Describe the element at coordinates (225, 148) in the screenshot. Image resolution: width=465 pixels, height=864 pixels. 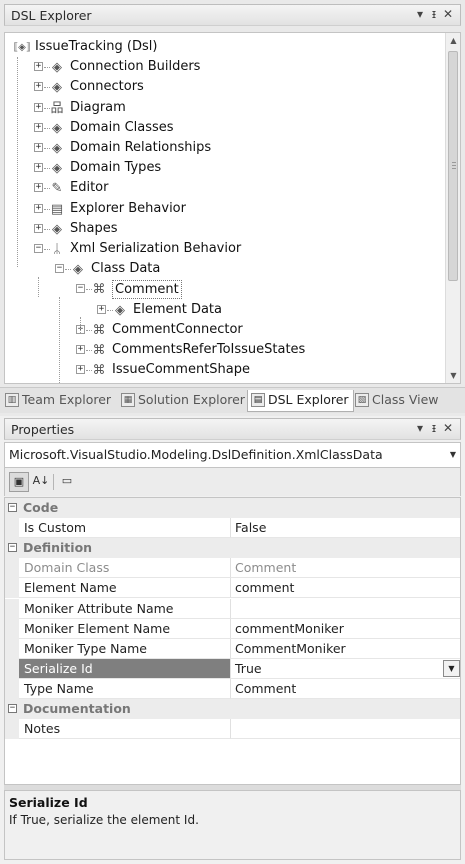
I see `tree-node: + ◈ Domain Relationships` at that location.